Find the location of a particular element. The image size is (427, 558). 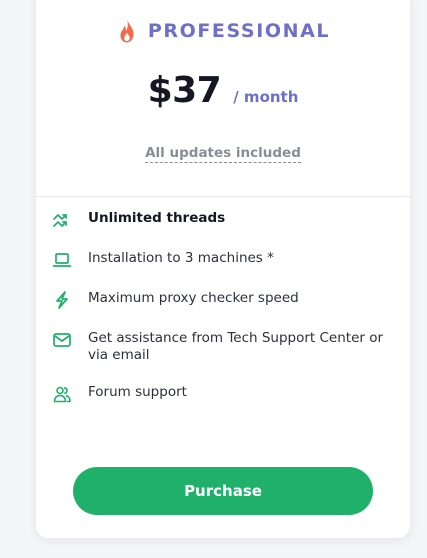

feature-item-unlimited-threads: Unlimited threads is located at coordinates (222, 220).